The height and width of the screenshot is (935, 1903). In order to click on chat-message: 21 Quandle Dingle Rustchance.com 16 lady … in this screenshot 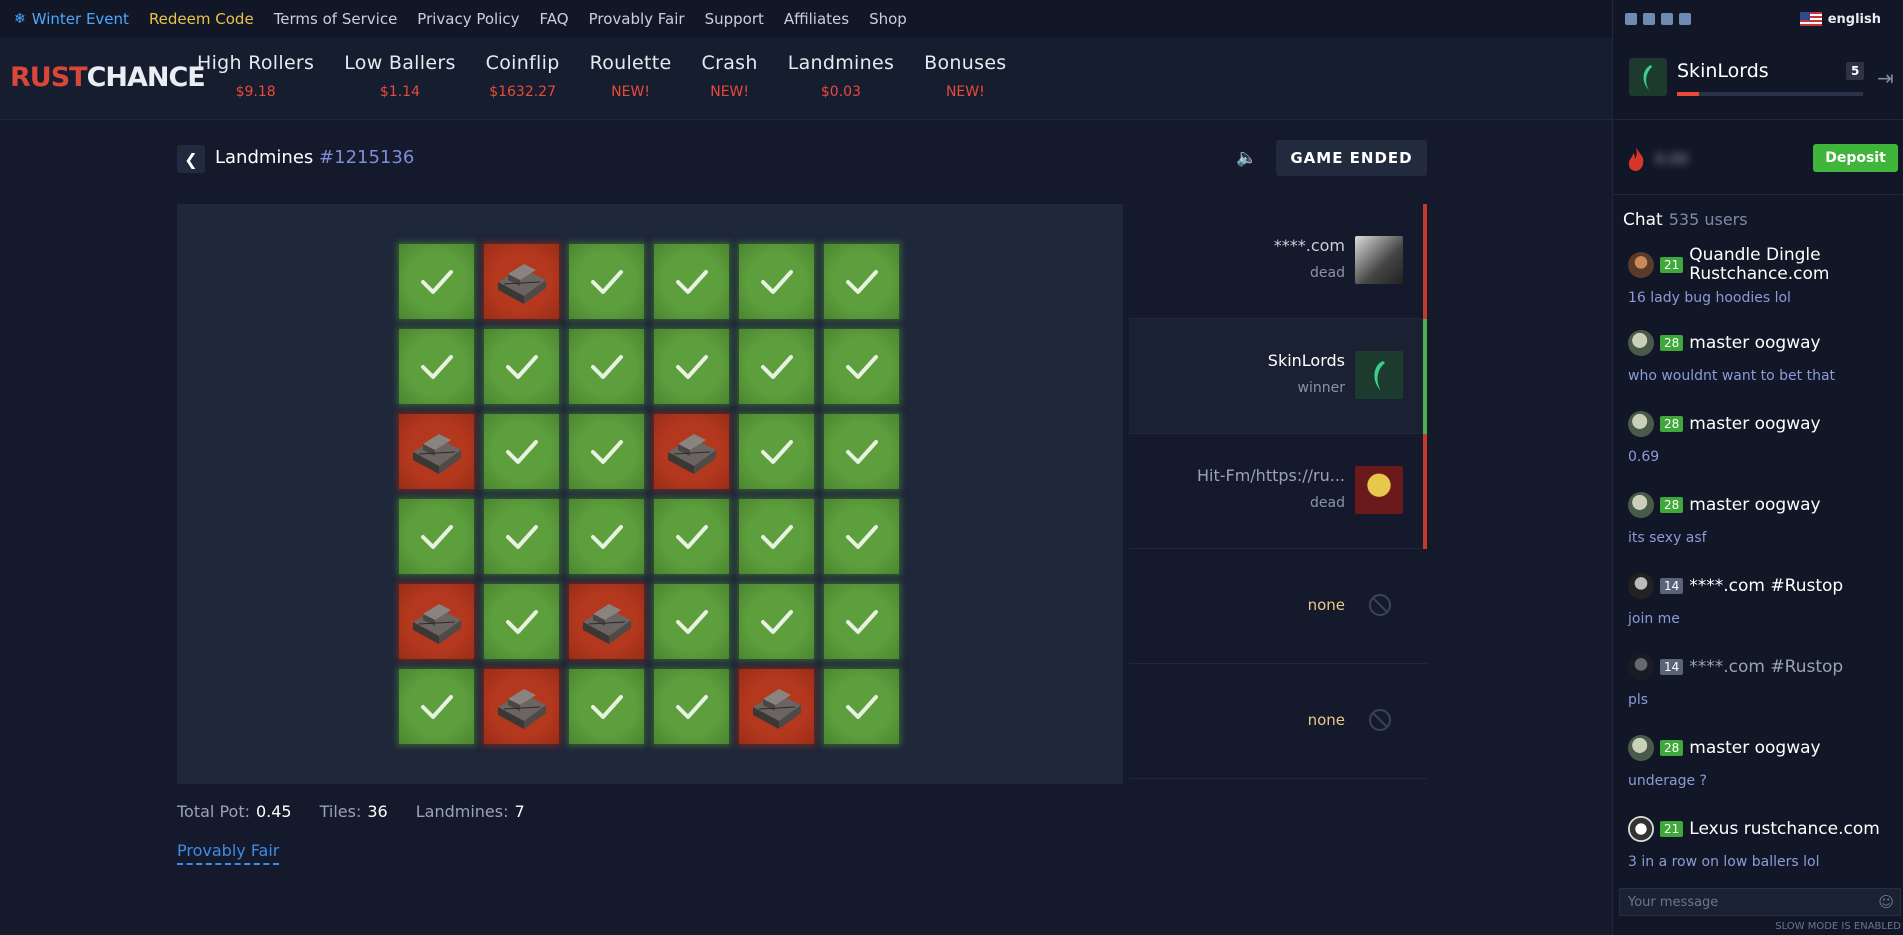, I will do `click(1763, 276)`.